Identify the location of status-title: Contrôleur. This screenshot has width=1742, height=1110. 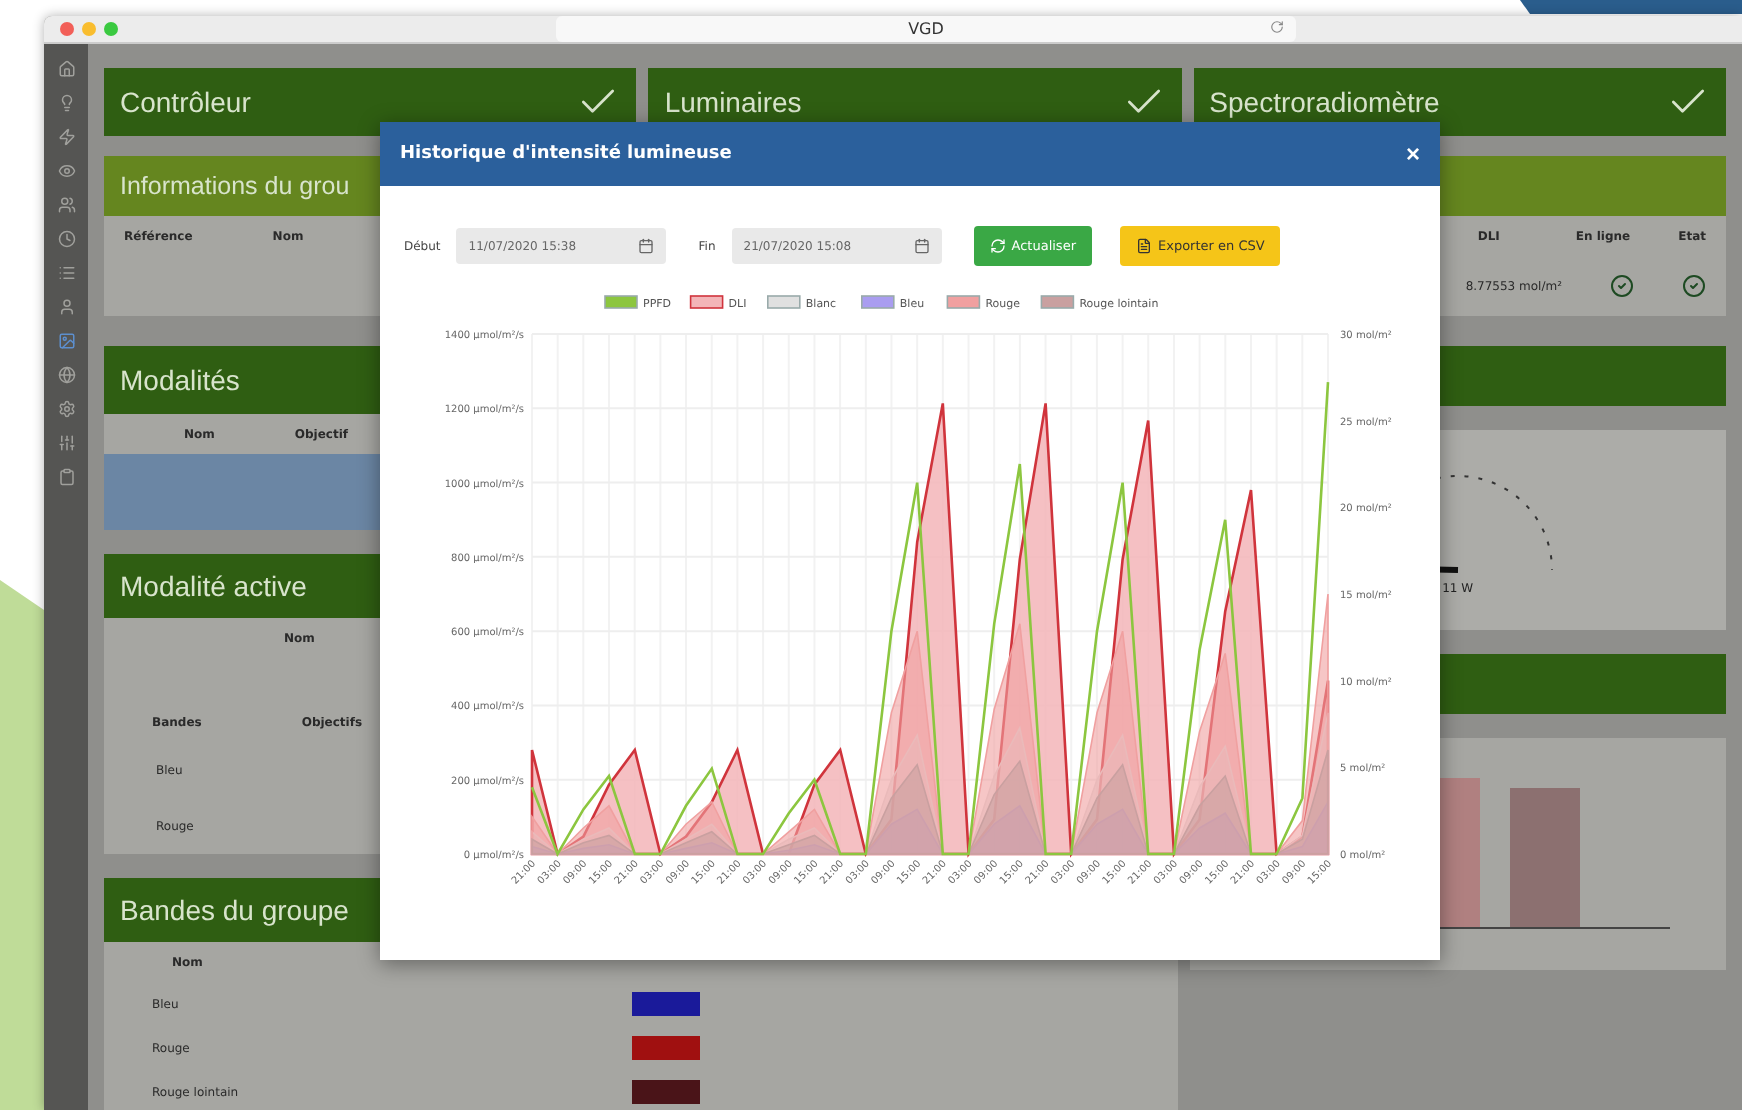
(185, 102).